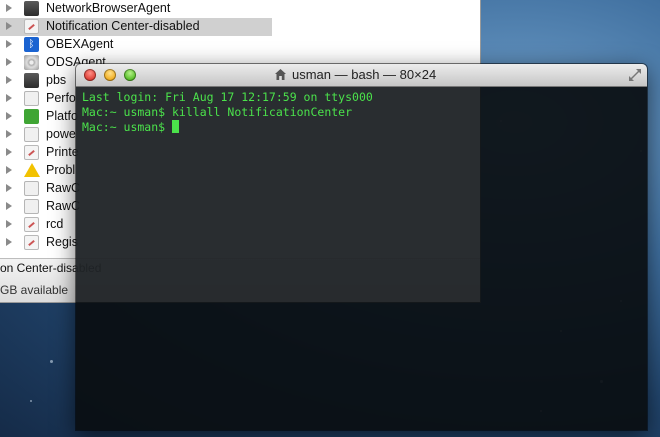  I want to click on list-item: NetworkBrowserAgent, so click(136, 9).